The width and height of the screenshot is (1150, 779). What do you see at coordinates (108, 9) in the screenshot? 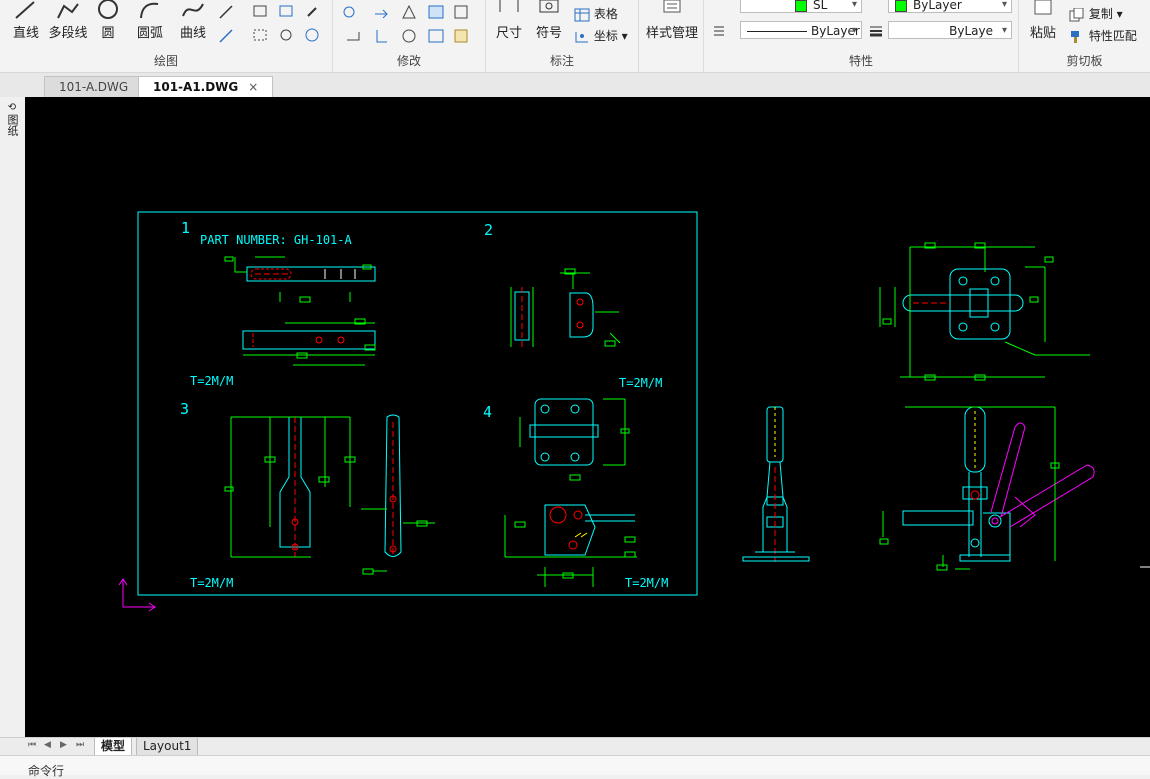
I see `circle-icon` at bounding box center [108, 9].